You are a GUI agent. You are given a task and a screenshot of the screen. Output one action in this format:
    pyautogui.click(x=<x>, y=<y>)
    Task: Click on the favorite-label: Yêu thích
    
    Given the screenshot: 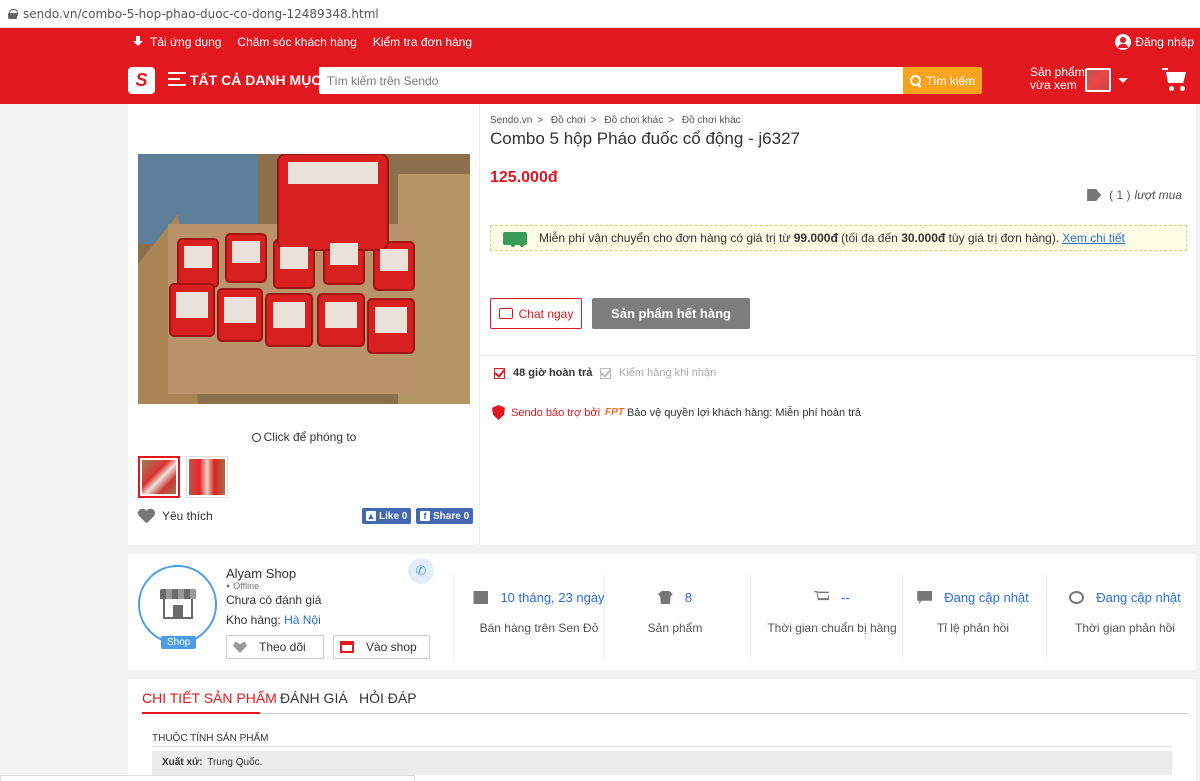 What is the action you would take?
    pyautogui.click(x=187, y=516)
    